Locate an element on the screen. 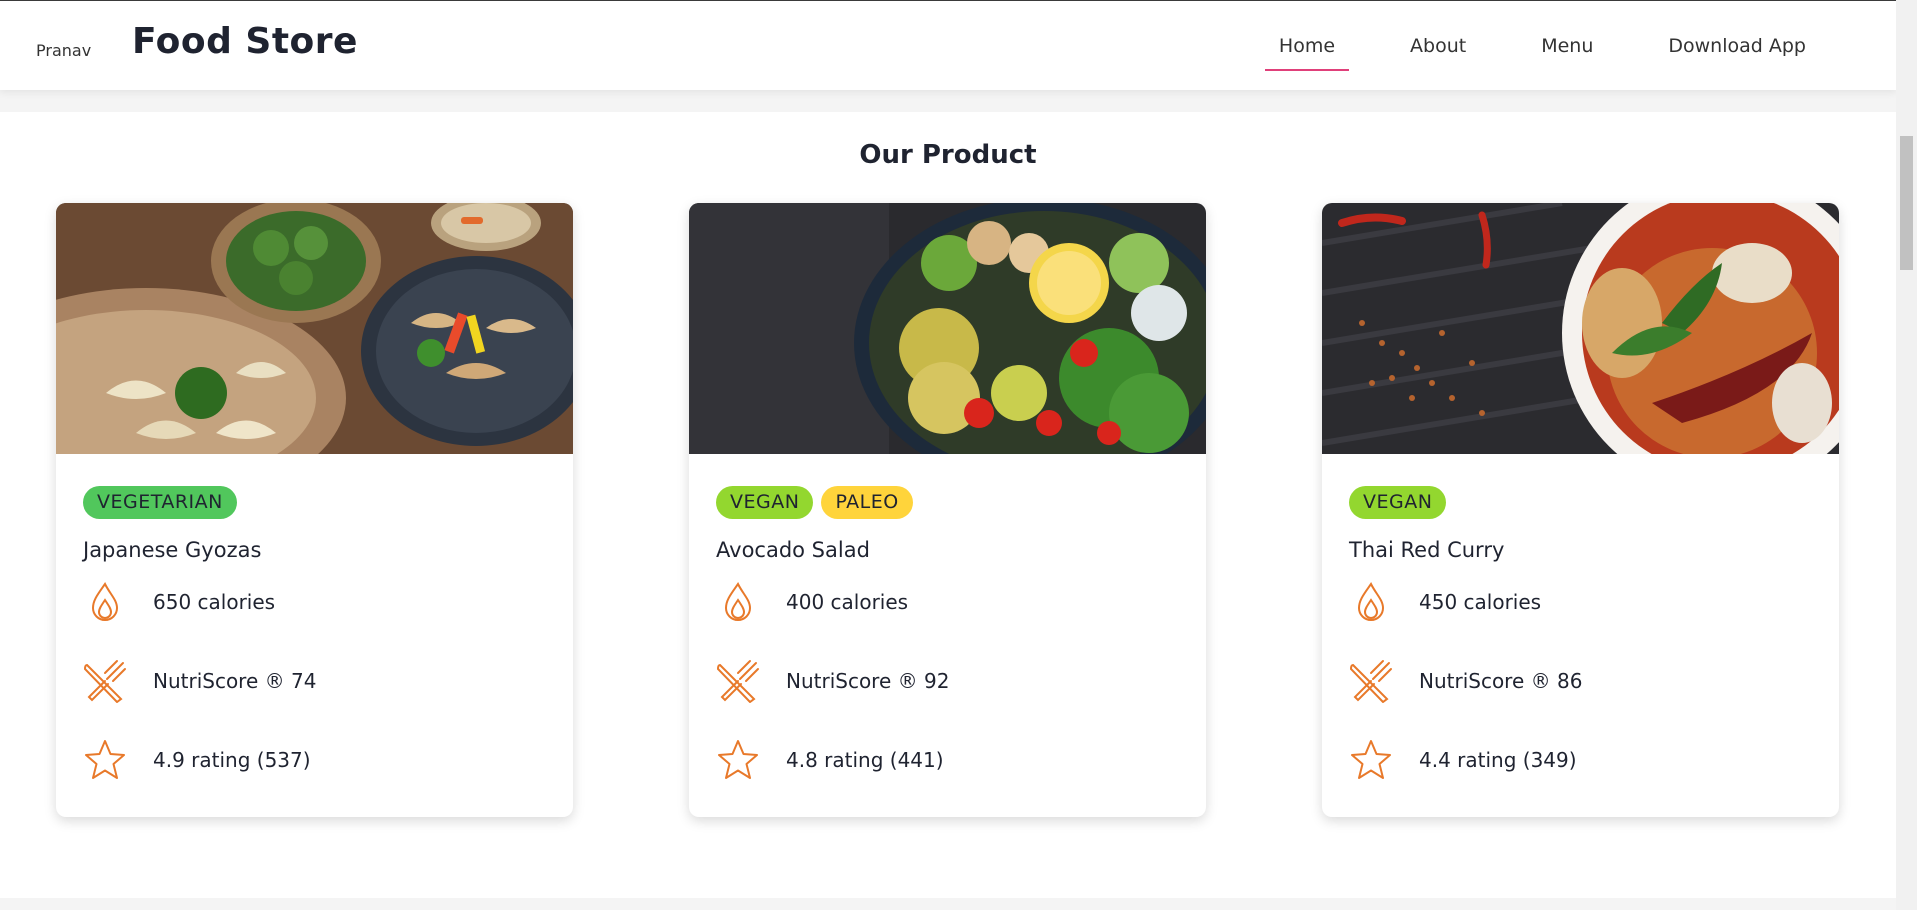 This screenshot has width=1917, height=910. nutriscore-value: NutriScore ® 74 is located at coordinates (235, 680).